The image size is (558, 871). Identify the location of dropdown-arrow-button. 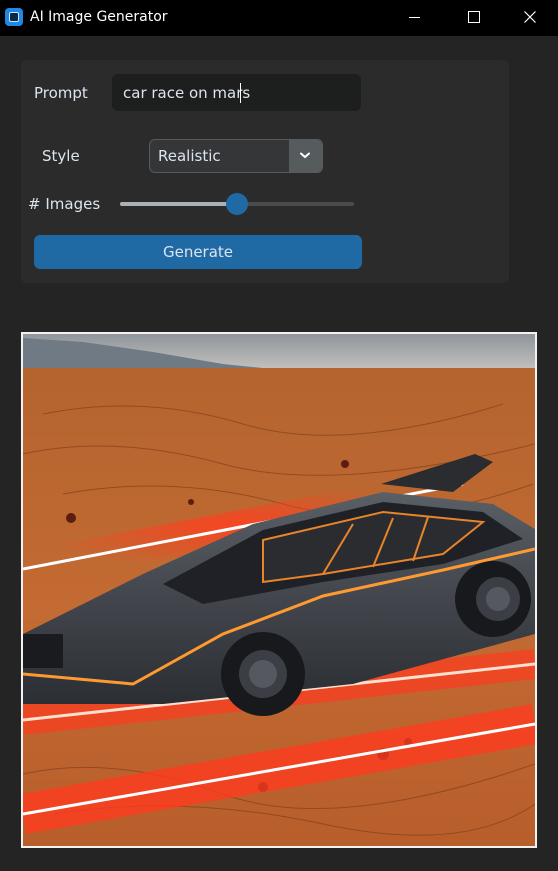
(305, 156).